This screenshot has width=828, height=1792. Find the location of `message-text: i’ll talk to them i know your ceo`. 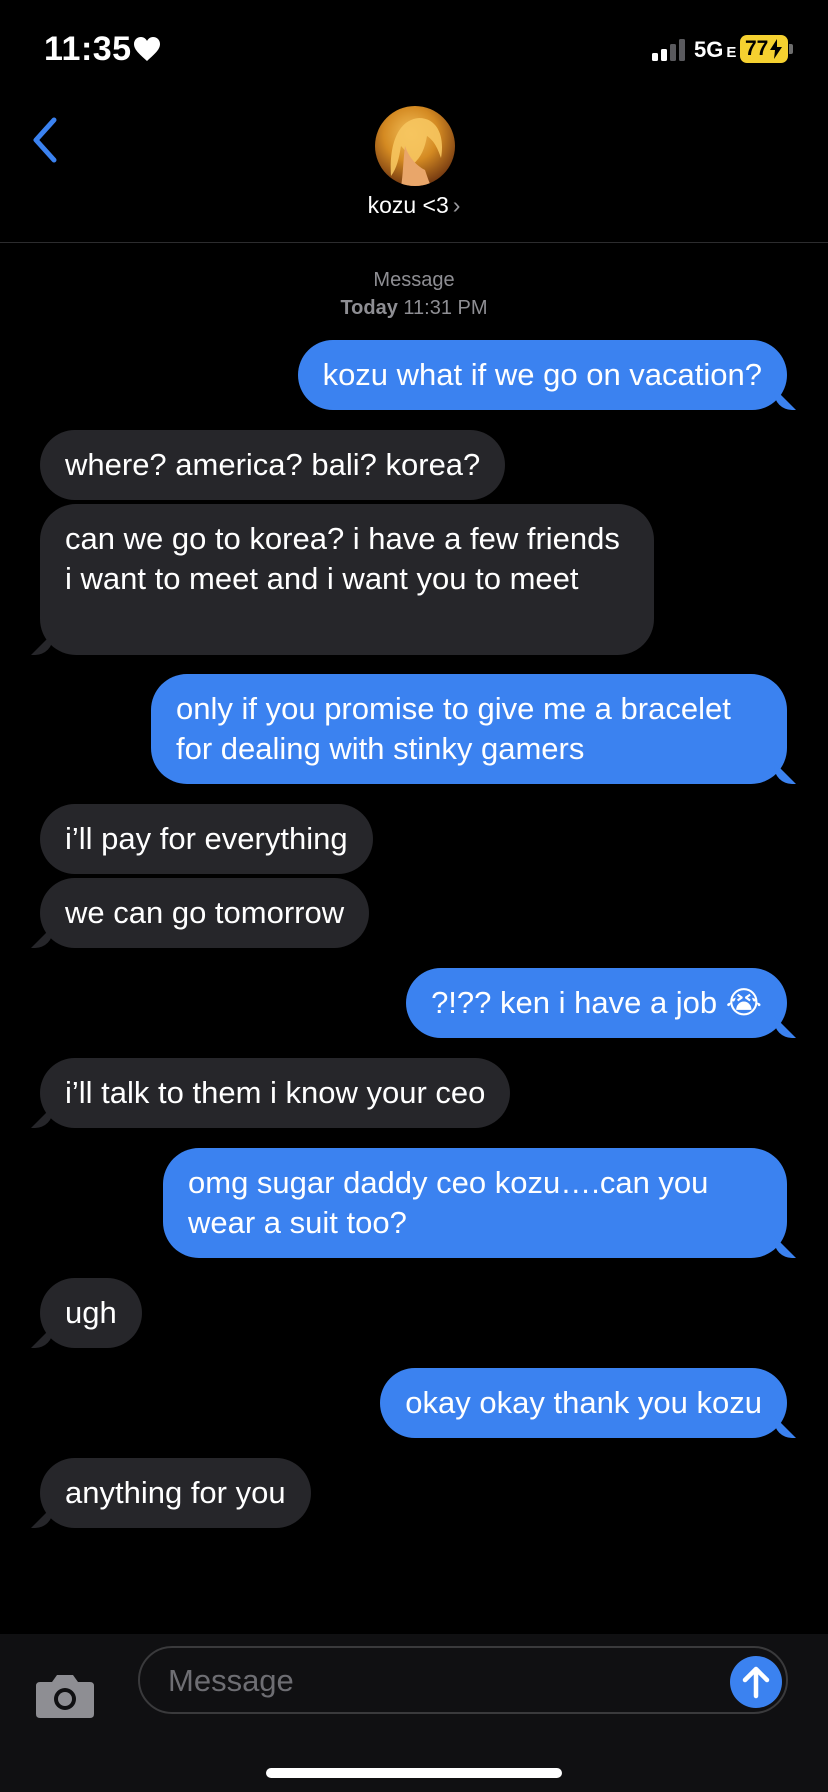

message-text: i’ll talk to them i know your ceo is located at coordinates (275, 1092).